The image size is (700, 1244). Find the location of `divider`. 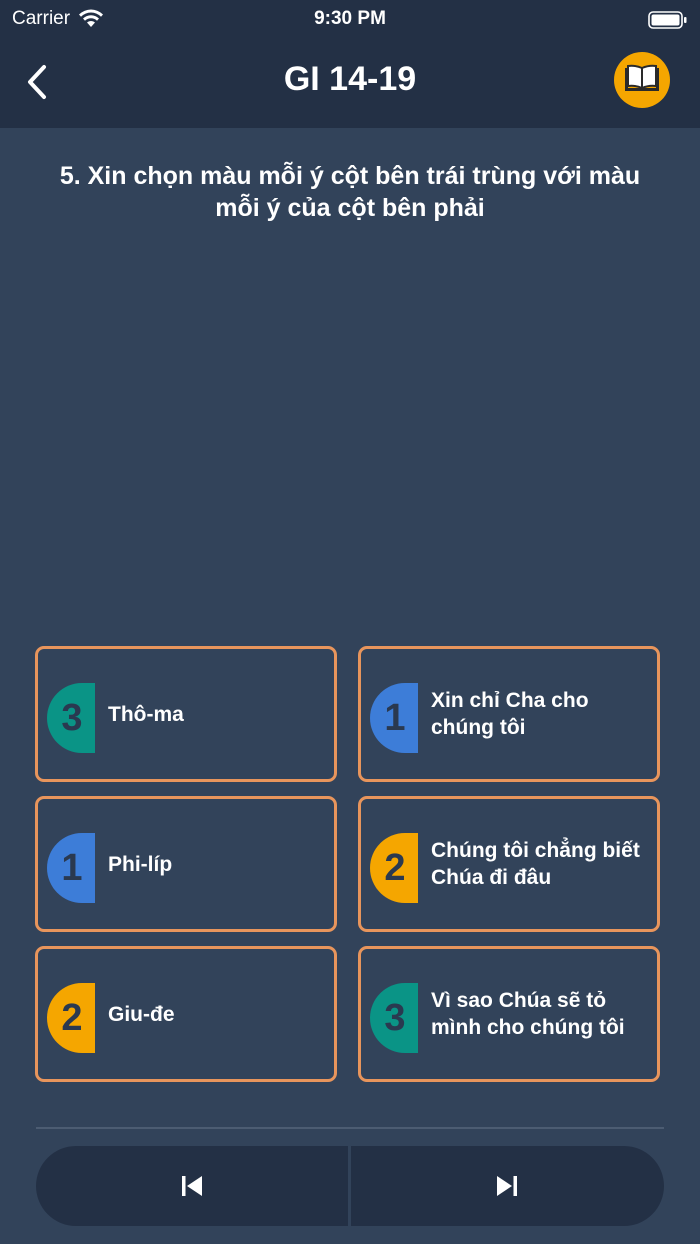

divider is located at coordinates (350, 1128).